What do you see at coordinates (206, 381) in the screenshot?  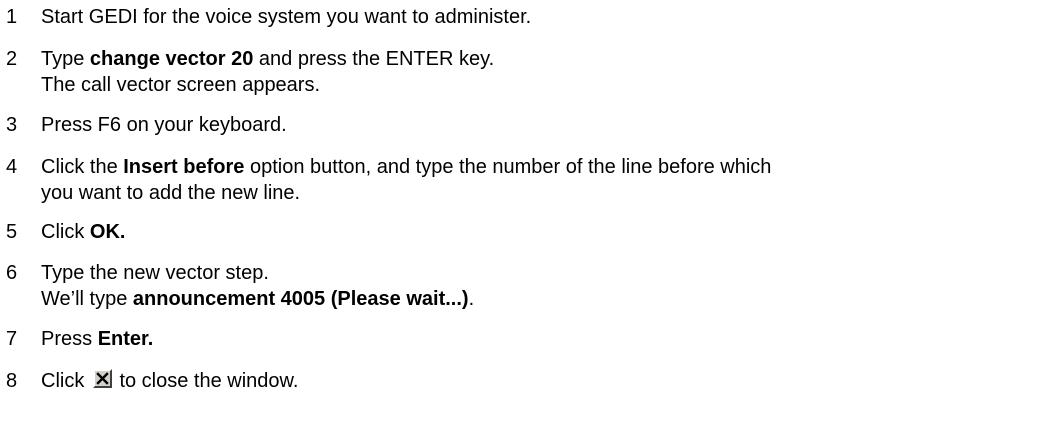 I see `step-text-part: to close the window.` at bounding box center [206, 381].